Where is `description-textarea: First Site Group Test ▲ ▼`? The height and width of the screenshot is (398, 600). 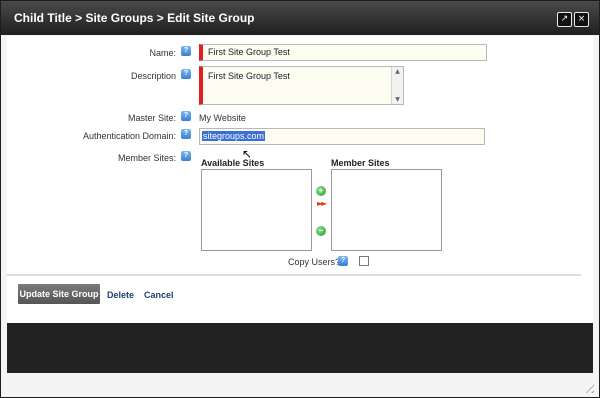
description-textarea: First Site Group Test ▲ ▼ is located at coordinates (301, 85).